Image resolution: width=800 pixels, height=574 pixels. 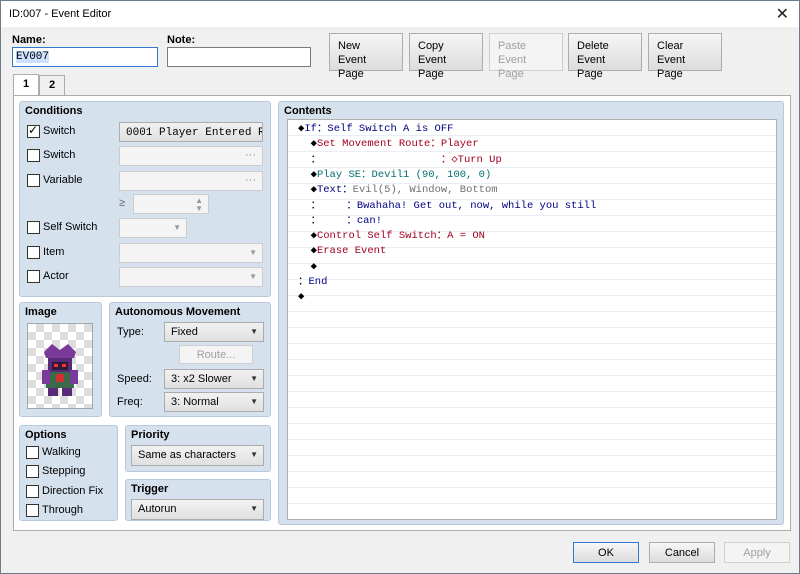 I want to click on event-image-preview, so click(x=60, y=366).